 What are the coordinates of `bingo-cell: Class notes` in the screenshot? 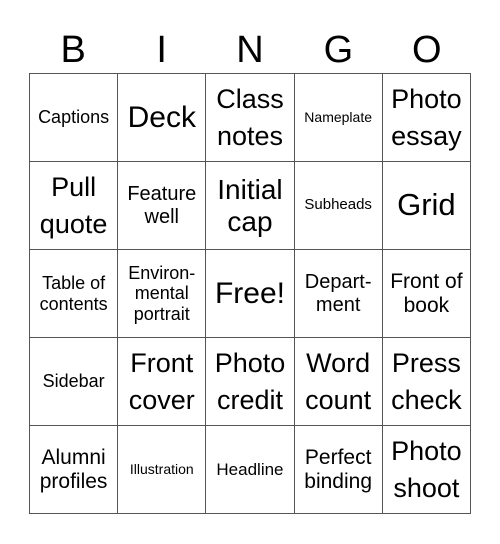 It's located at (250, 117).